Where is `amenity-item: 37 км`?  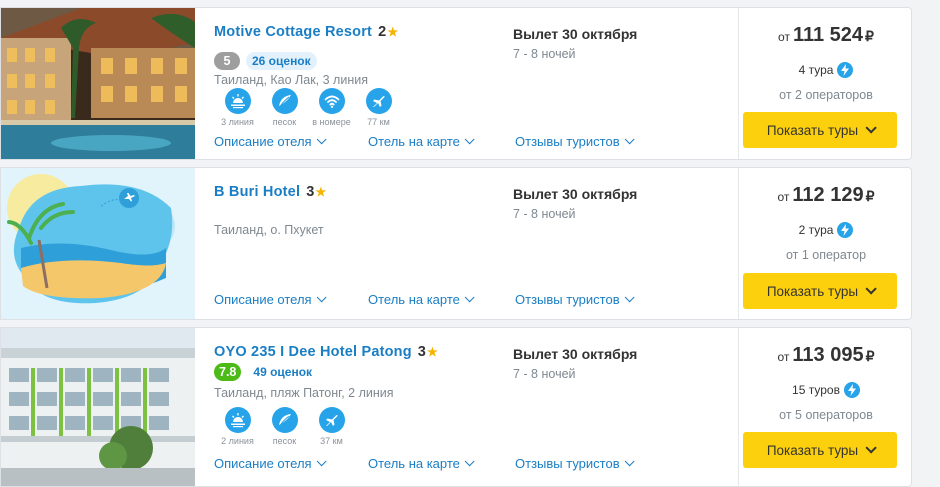 amenity-item: 37 км is located at coordinates (331, 426).